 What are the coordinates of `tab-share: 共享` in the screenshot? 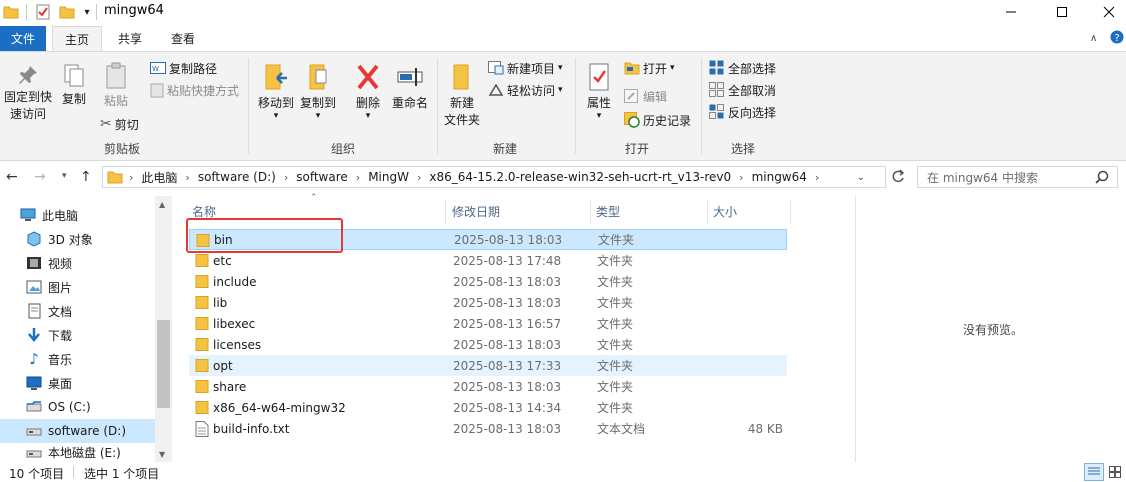 It's located at (130, 38).